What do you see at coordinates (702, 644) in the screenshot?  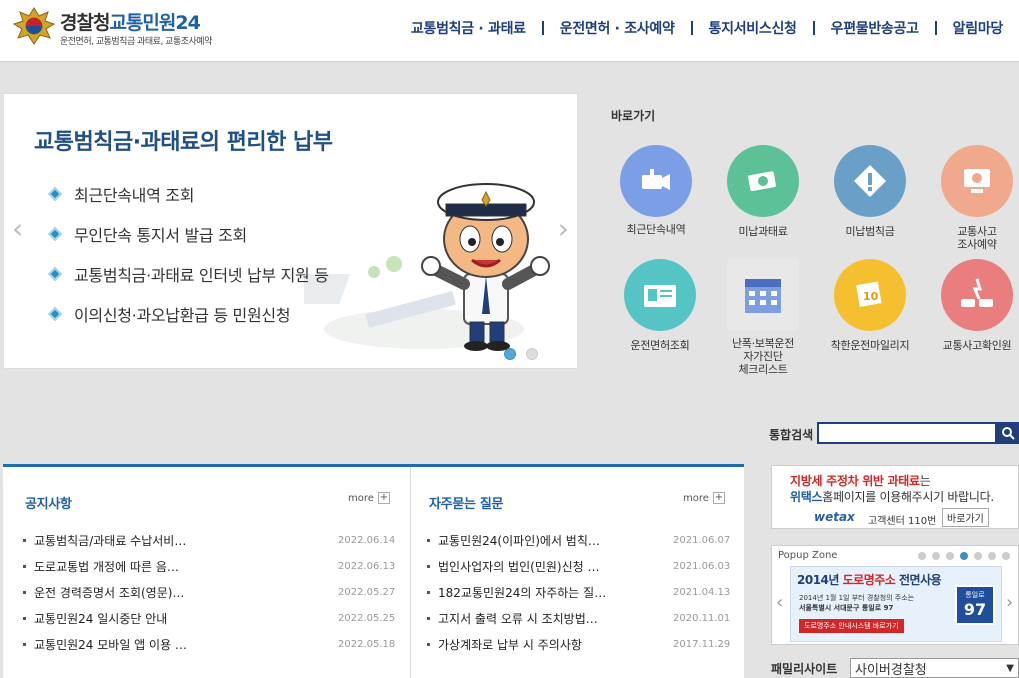 I see `faq-date: 2017.11.29` at bounding box center [702, 644].